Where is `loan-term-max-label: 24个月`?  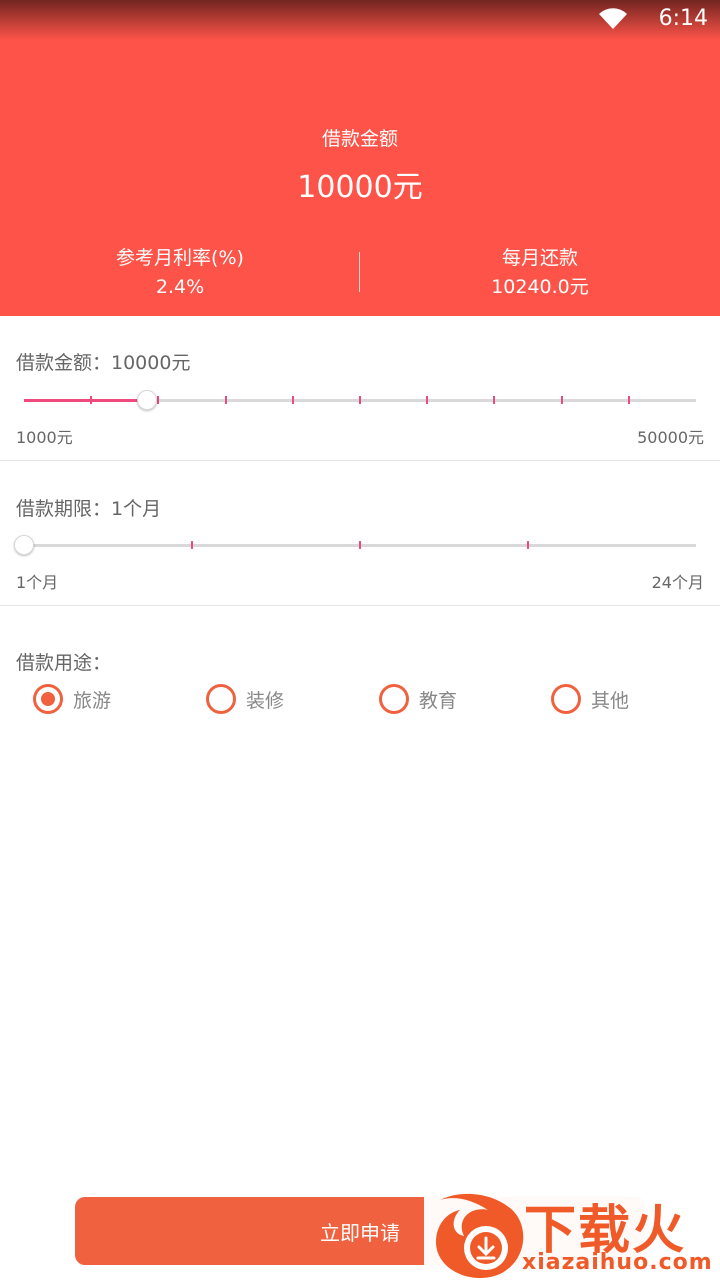 loan-term-max-label: 24个月 is located at coordinates (677, 582).